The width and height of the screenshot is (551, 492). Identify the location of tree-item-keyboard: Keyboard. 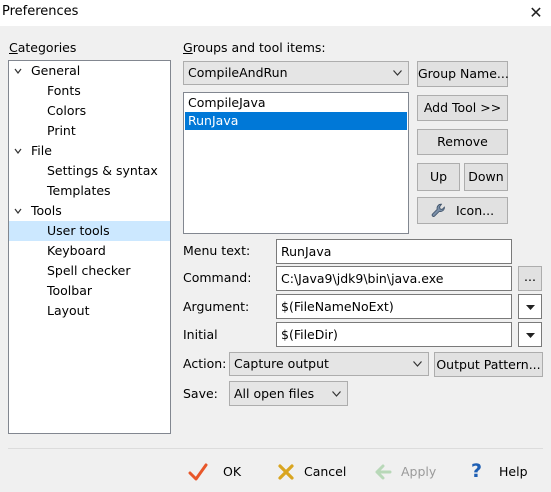
(89, 251).